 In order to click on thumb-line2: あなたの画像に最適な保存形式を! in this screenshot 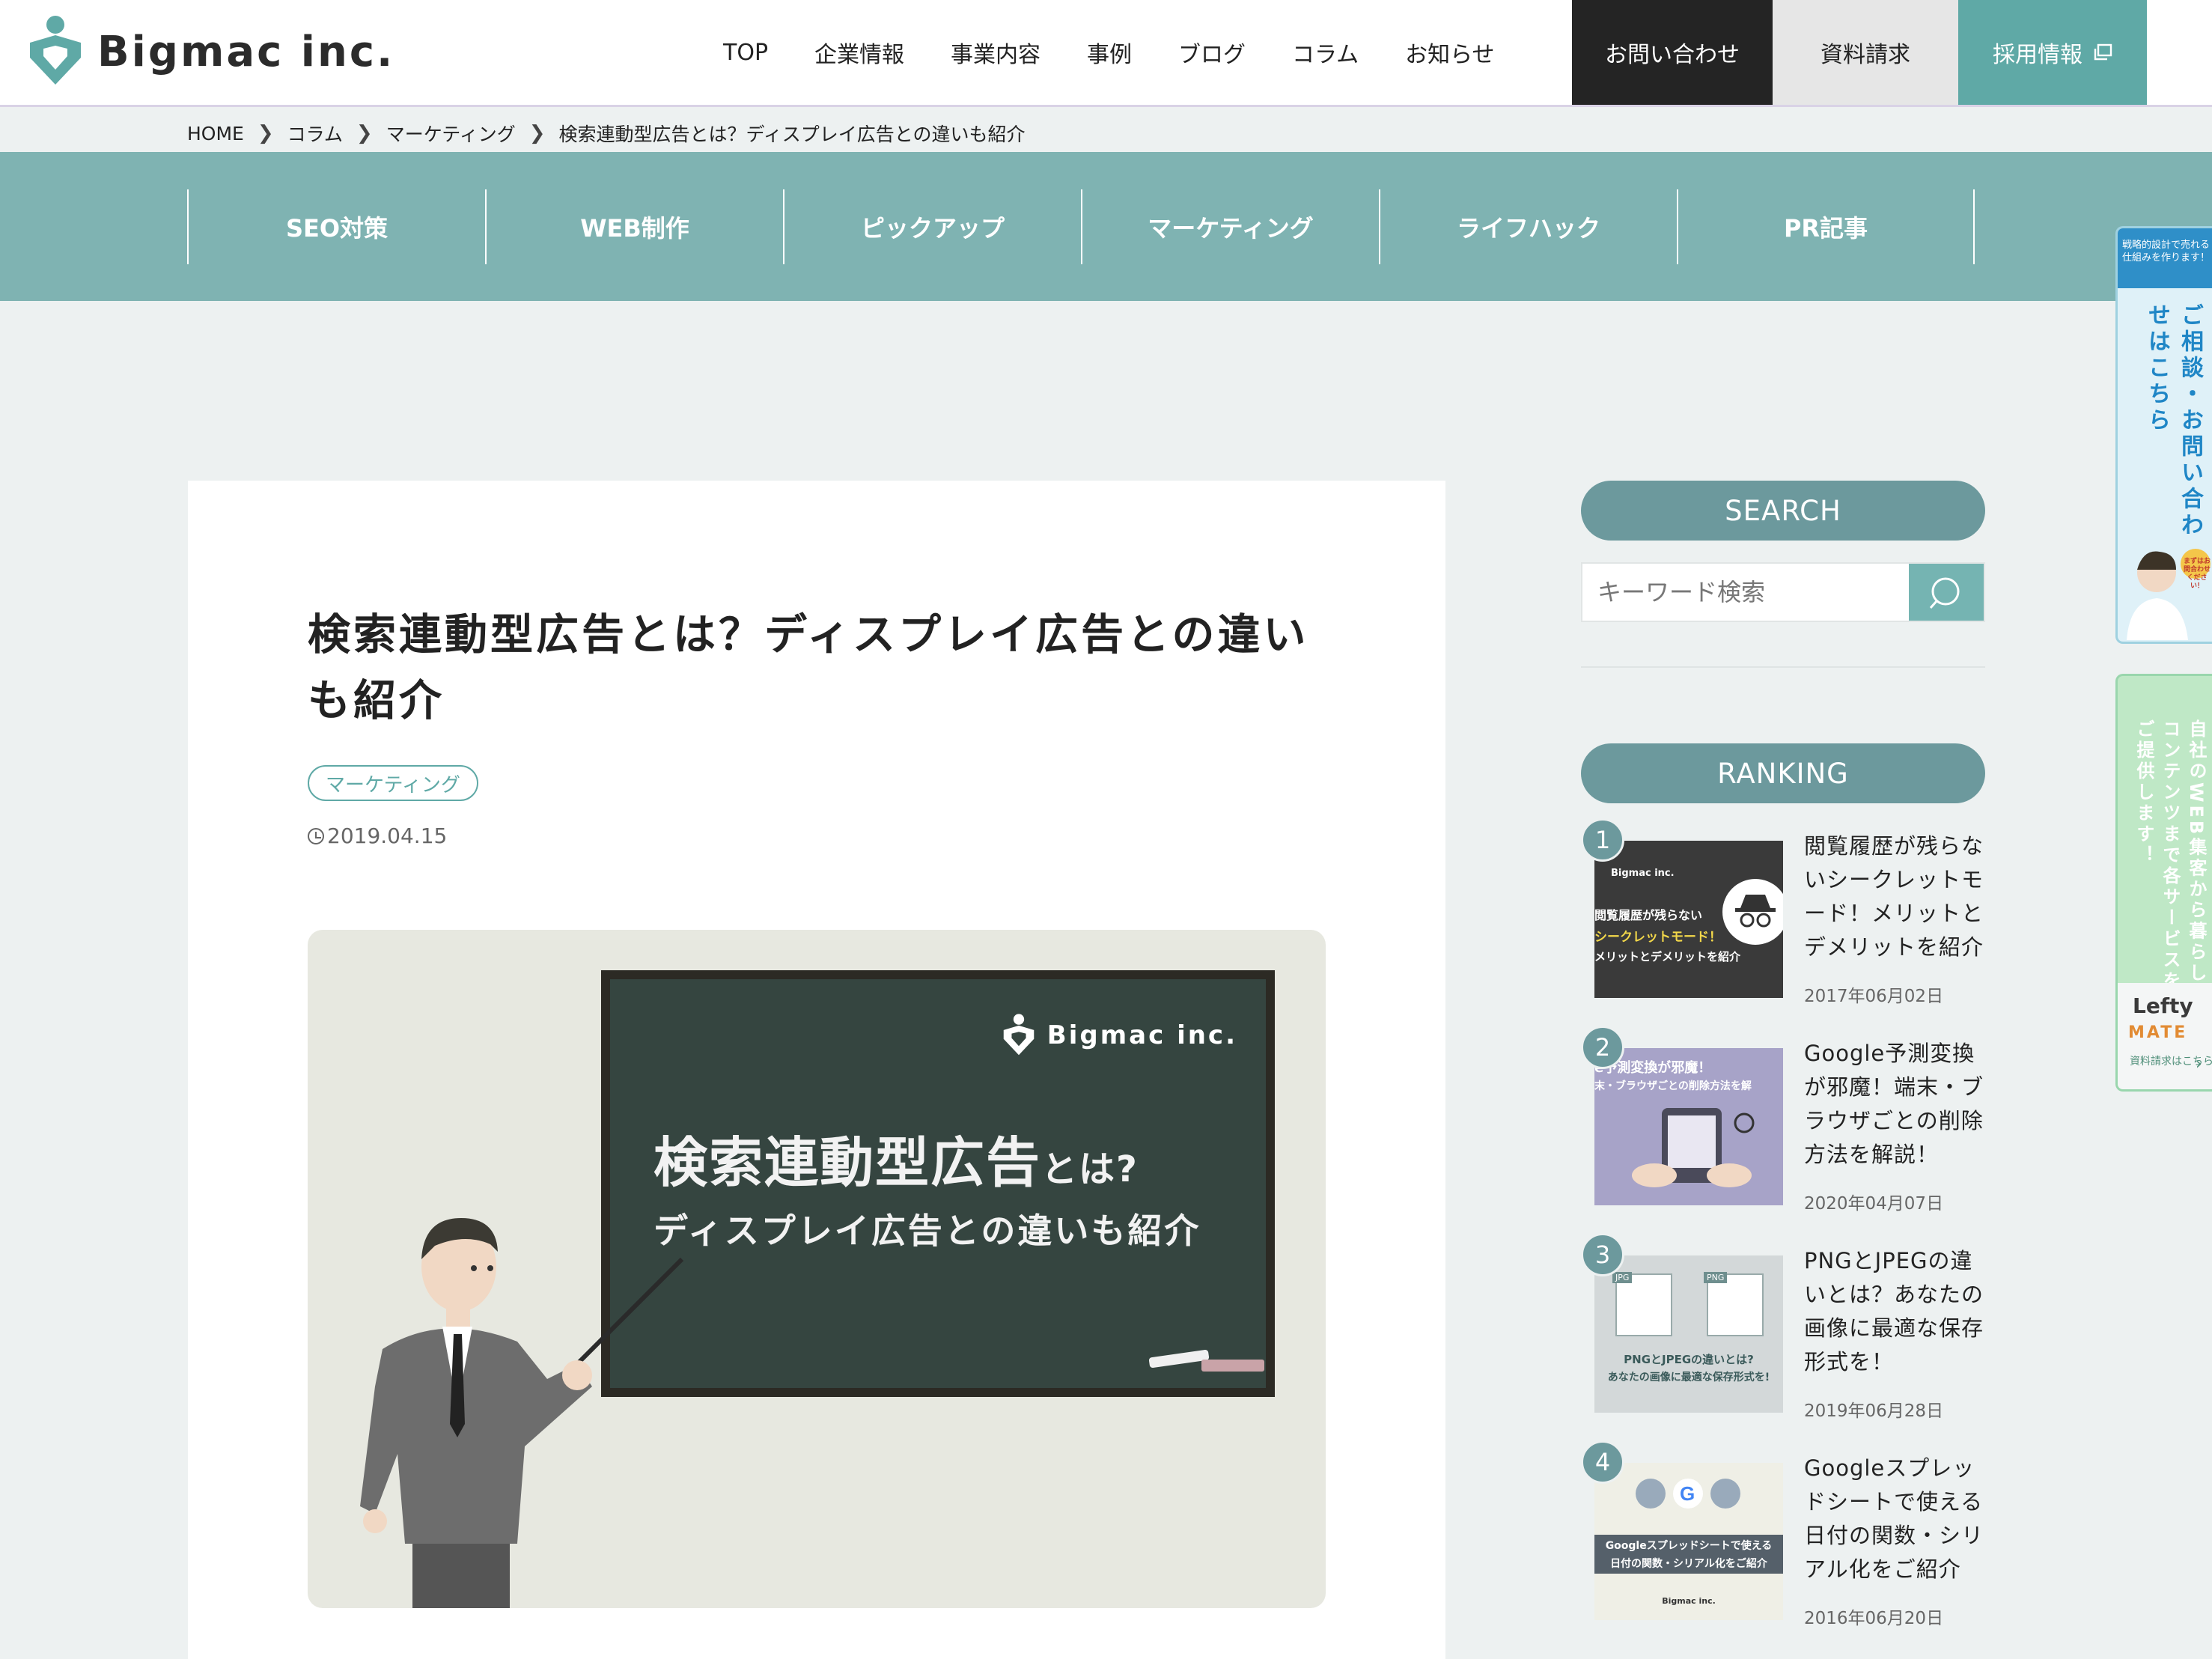, I will do `click(1688, 1377)`.